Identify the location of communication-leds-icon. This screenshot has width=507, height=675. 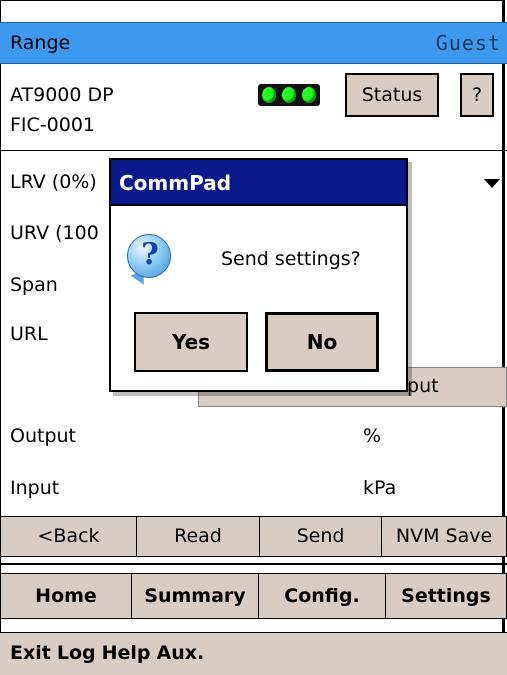
(289, 95).